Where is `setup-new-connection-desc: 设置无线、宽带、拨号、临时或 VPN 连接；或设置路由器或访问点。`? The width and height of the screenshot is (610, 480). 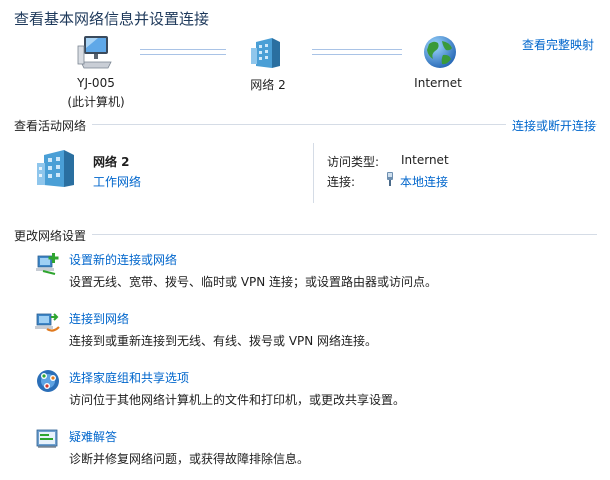
setup-new-connection-desc: 设置无线、宽带、拨号、临时或 VPN 连接；或设置路由器或访问点。 is located at coordinates (253, 282).